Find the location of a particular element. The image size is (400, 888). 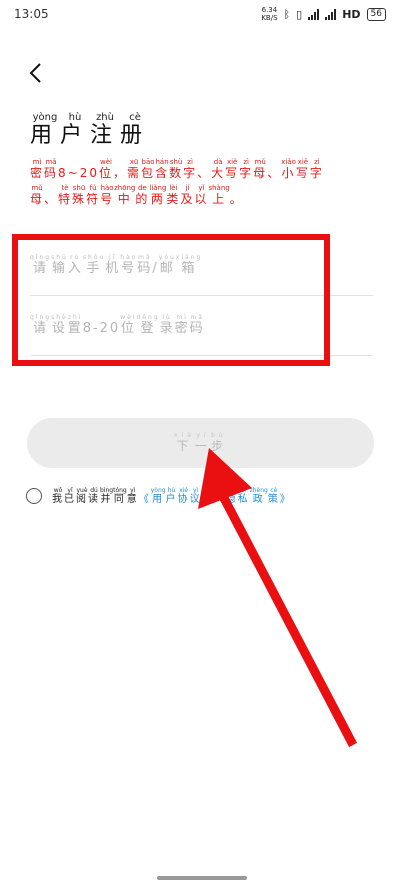

ruby-char: 殊shū is located at coordinates (79, 195).